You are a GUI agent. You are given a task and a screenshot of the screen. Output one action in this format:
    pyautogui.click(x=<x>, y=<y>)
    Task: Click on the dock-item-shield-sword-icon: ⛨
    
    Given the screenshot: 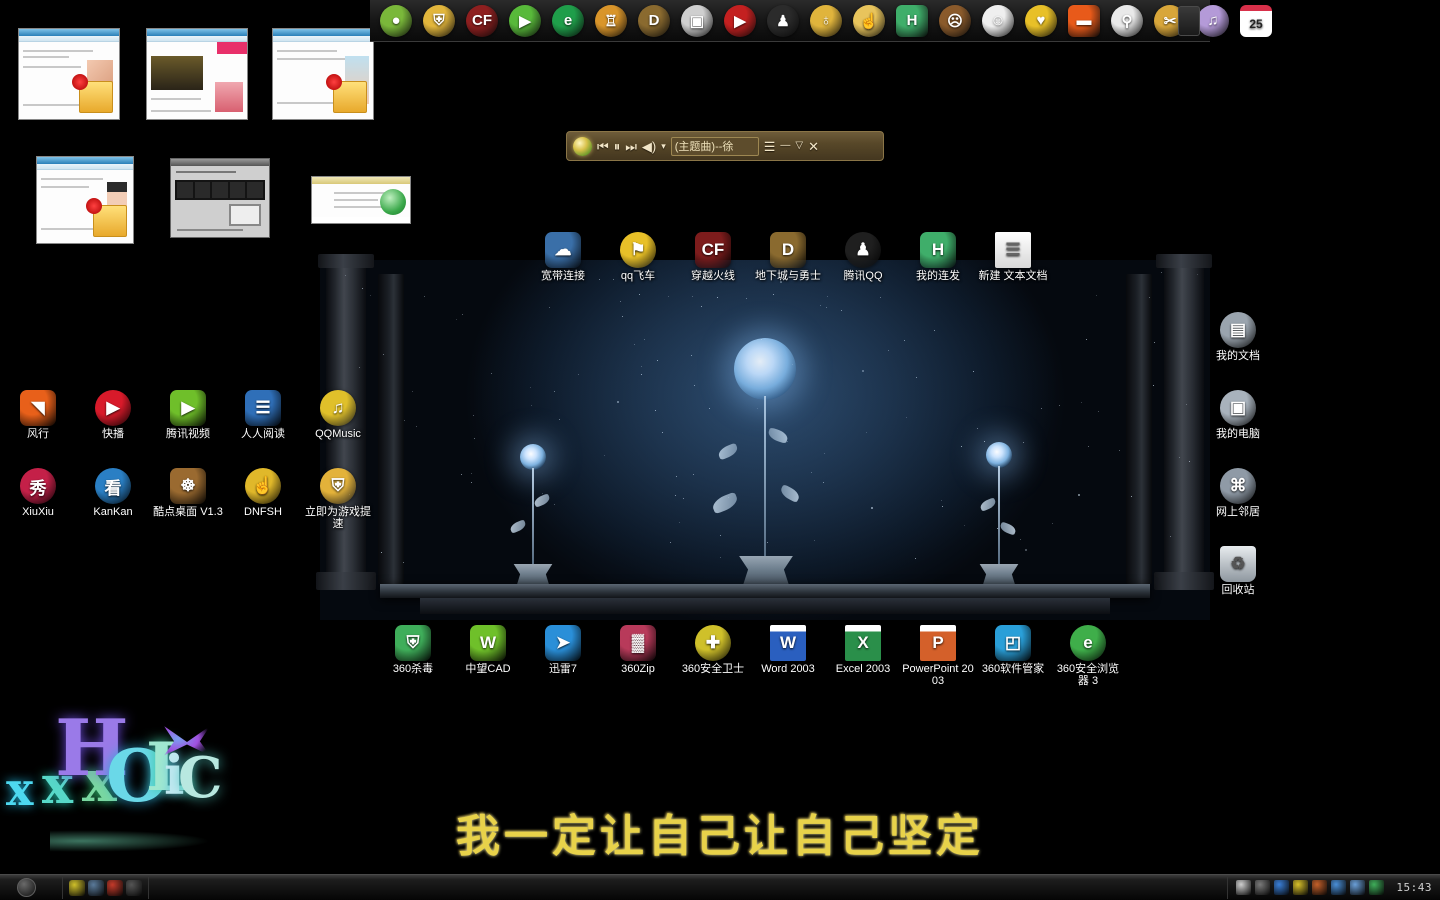 What is the action you would take?
    pyautogui.click(x=439, y=21)
    